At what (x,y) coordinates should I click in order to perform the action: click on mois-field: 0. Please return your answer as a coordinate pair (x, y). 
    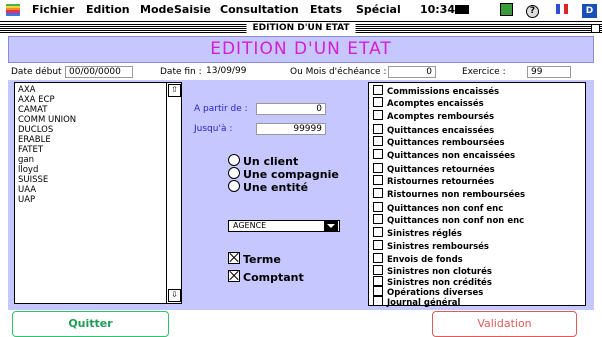
    Looking at the image, I should click on (412, 72).